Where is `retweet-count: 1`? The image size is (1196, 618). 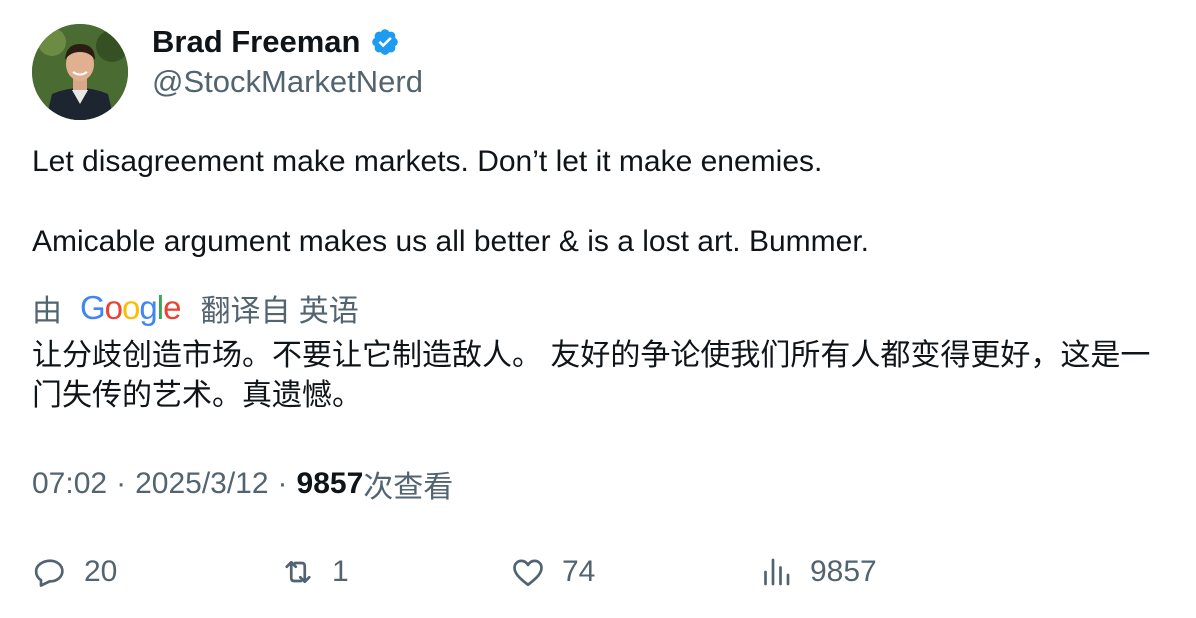 retweet-count: 1 is located at coordinates (340, 571).